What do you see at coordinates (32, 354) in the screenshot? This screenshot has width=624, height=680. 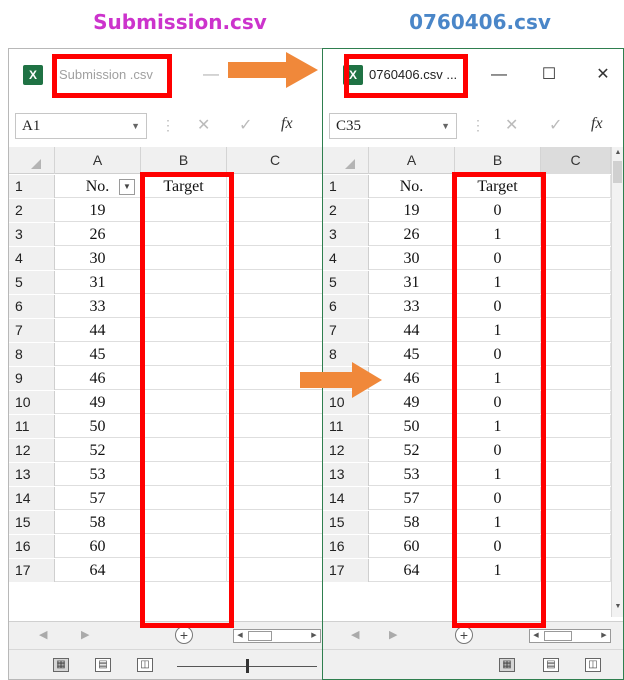 I see `row-header: 8` at bounding box center [32, 354].